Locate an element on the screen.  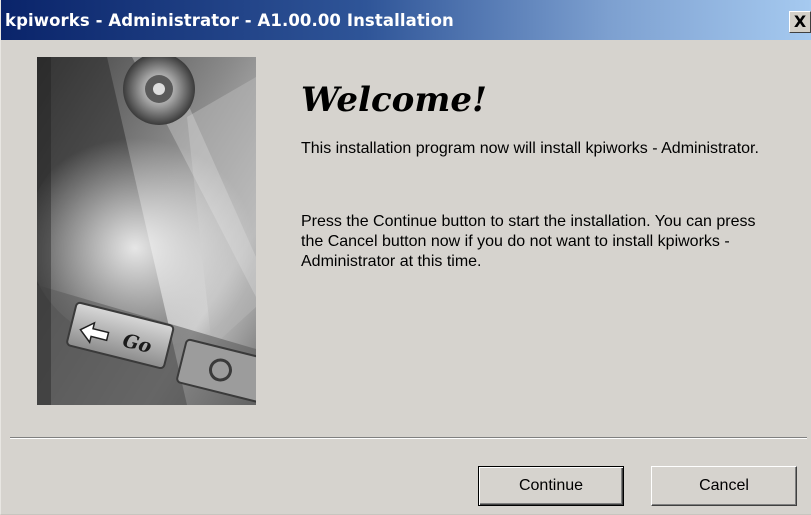
cancel-button: Cancel is located at coordinates (724, 486).